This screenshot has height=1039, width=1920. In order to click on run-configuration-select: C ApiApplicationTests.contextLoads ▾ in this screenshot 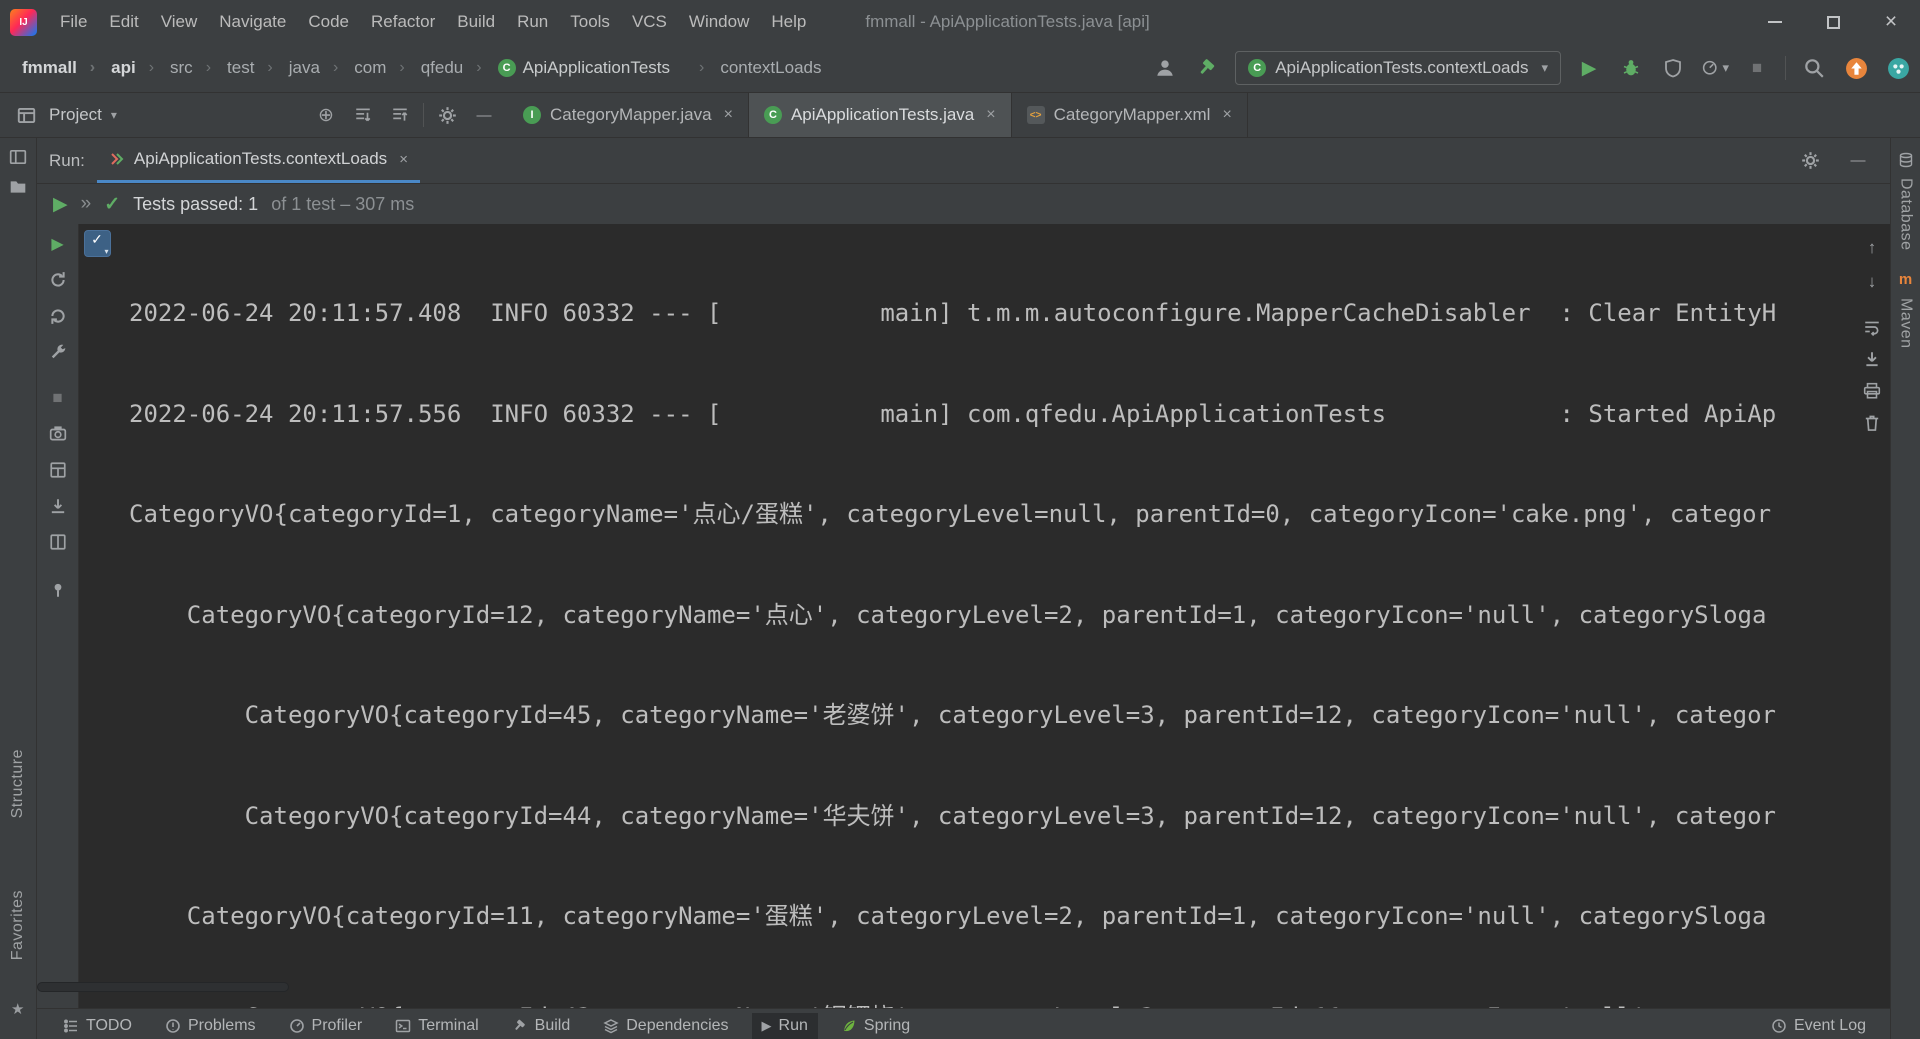, I will do `click(1398, 68)`.